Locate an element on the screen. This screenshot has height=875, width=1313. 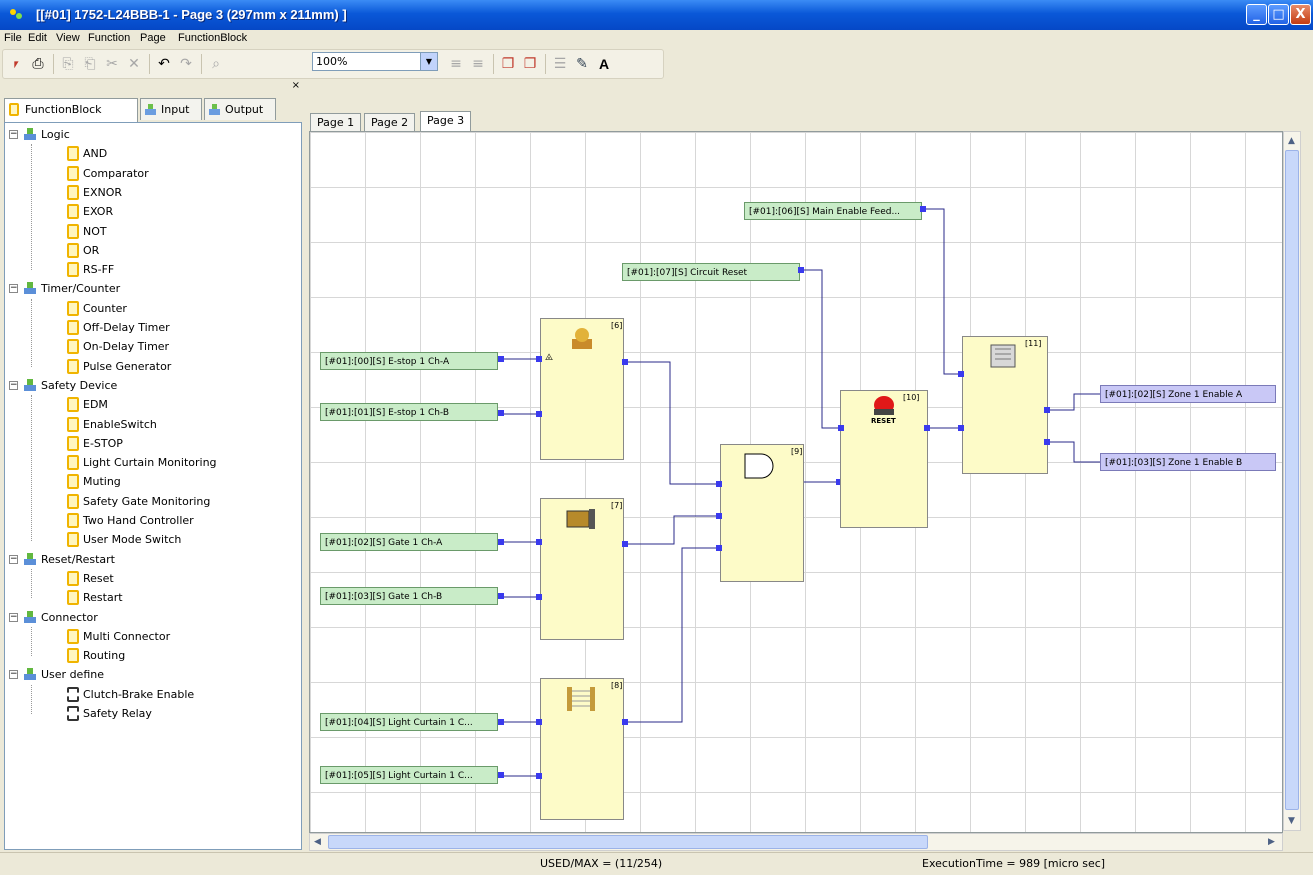
panel-tabs: FunctionBlock Input Output is located at coordinates (154, 110).